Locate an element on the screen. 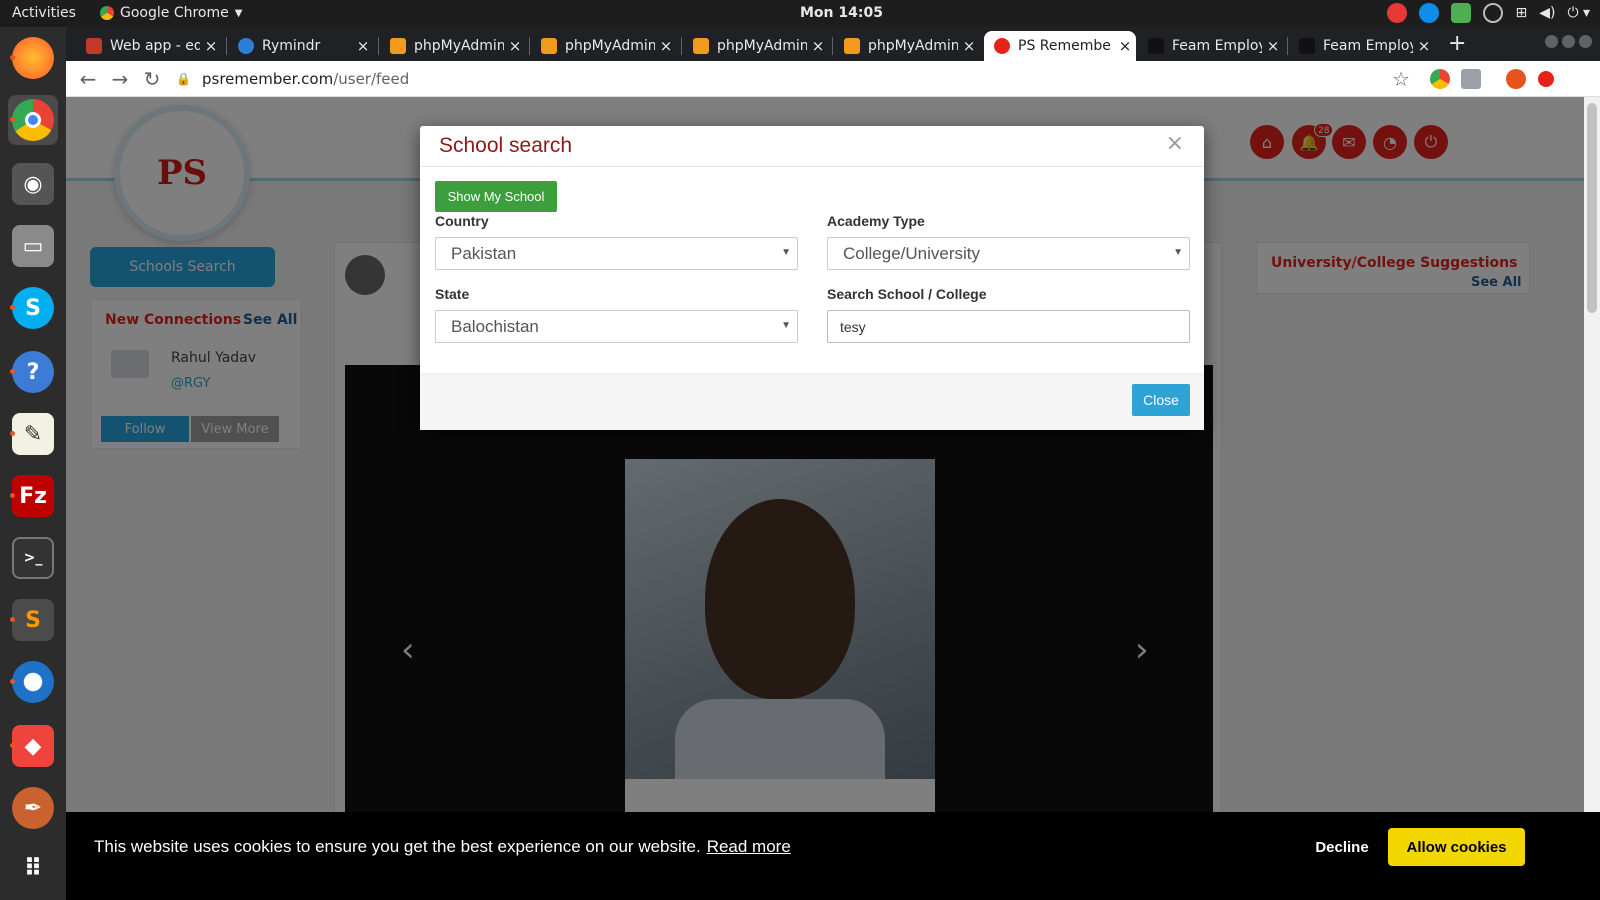 Image resolution: width=1600 pixels, height=900 pixels. dock-anydesk: ◆ is located at coordinates (33, 746).